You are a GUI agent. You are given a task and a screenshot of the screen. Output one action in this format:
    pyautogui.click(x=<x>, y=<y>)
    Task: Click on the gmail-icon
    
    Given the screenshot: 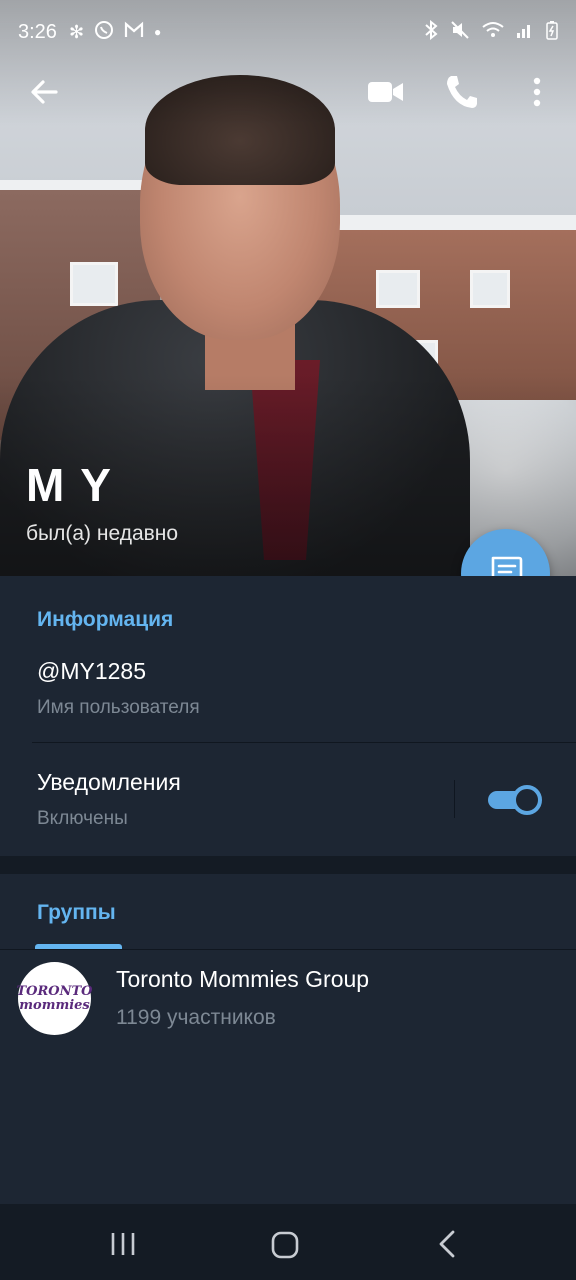 What is the action you would take?
    pyautogui.click(x=134, y=32)
    